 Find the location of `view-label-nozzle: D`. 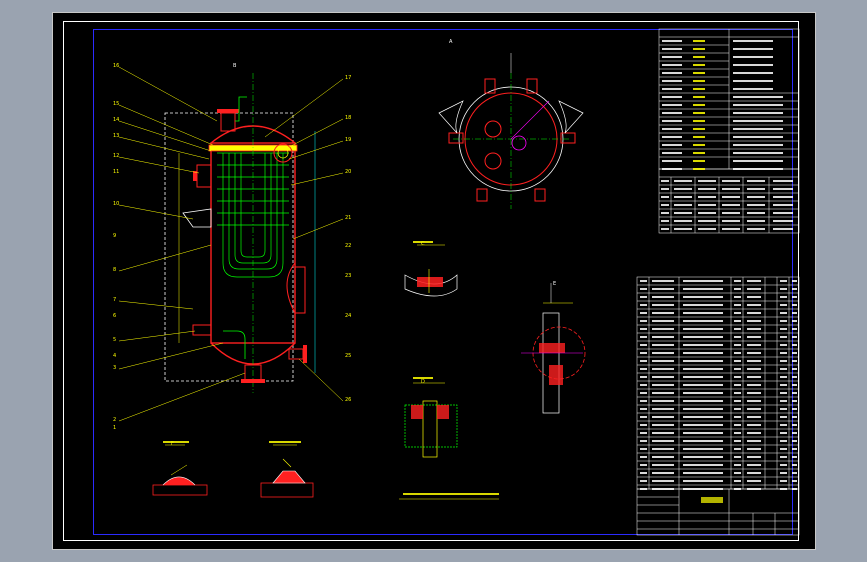

view-label-nozzle: D is located at coordinates (423, 382).